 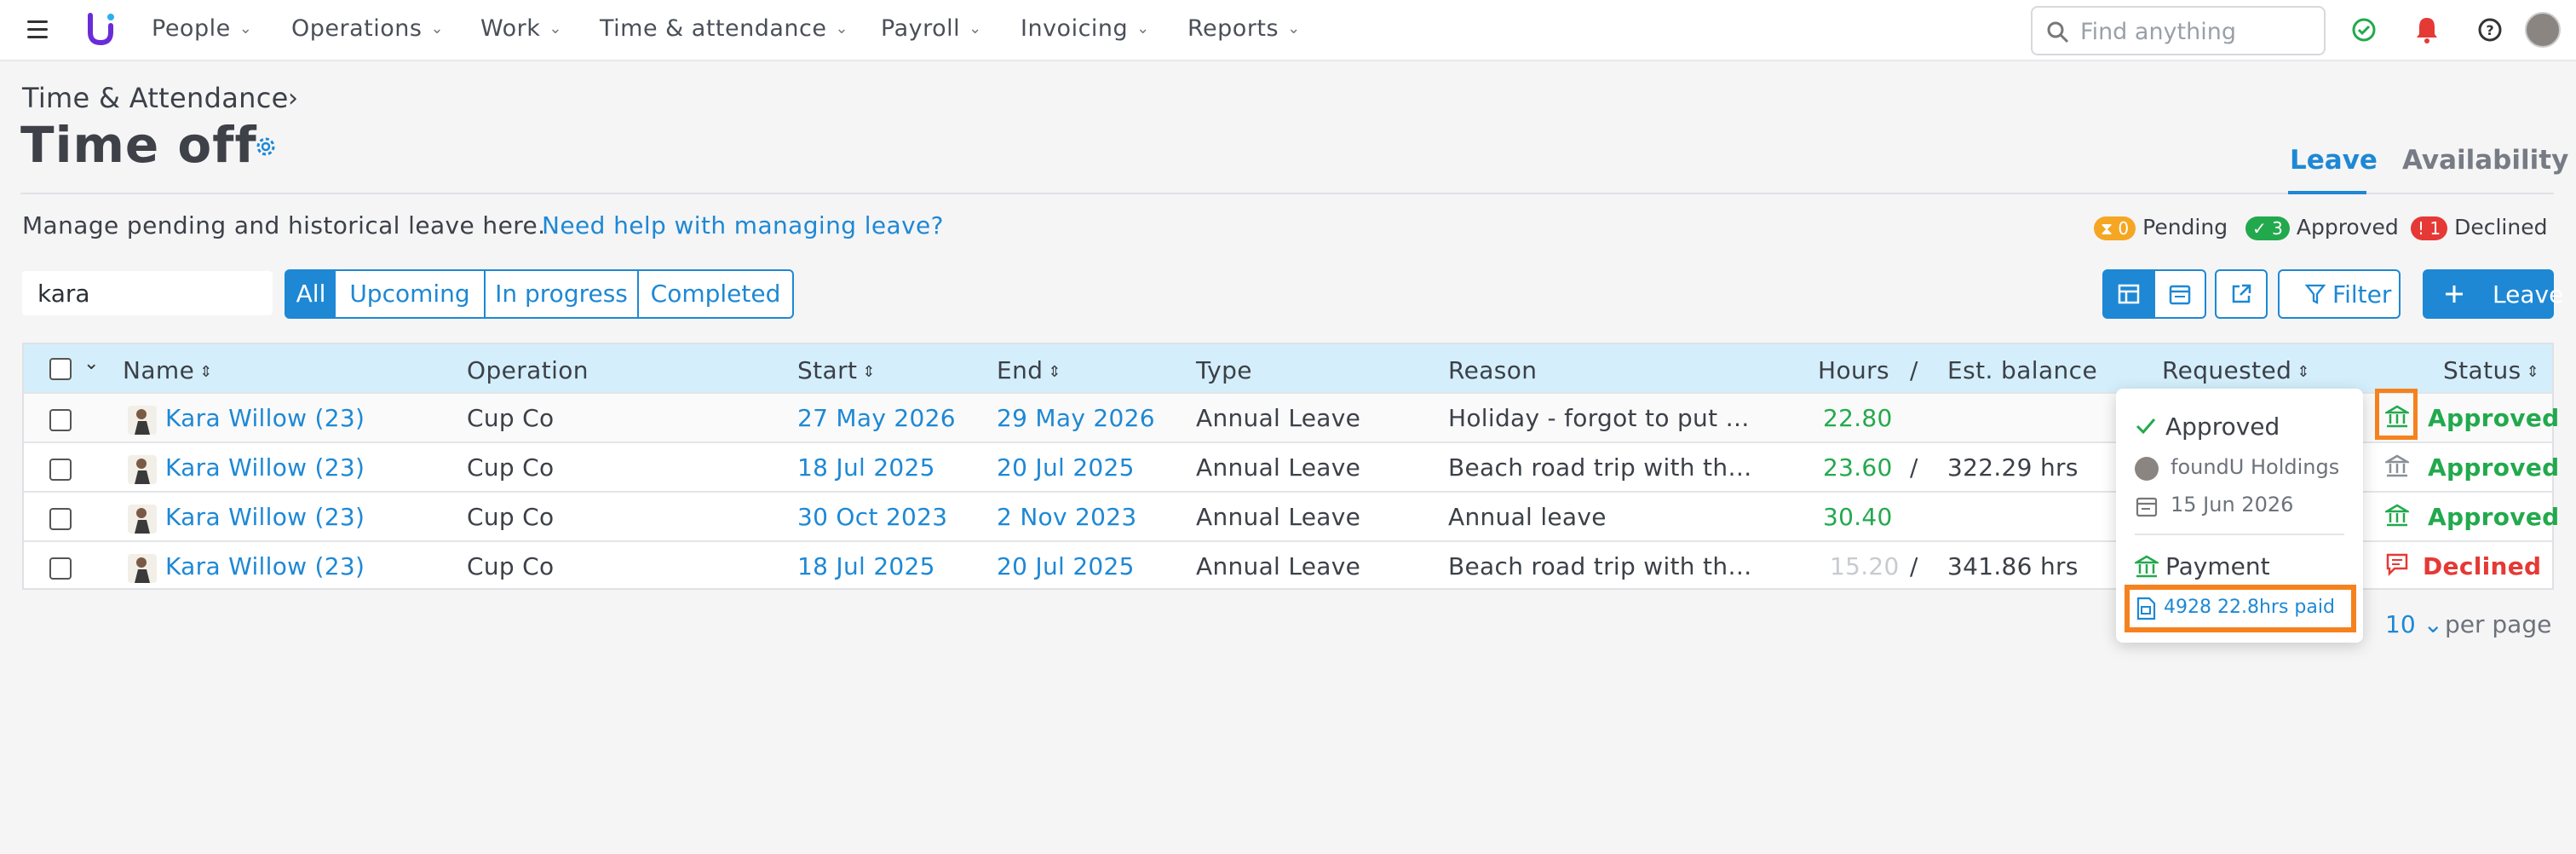 I want to click on end-date-cell: 2 Nov 2023, so click(x=1067, y=517).